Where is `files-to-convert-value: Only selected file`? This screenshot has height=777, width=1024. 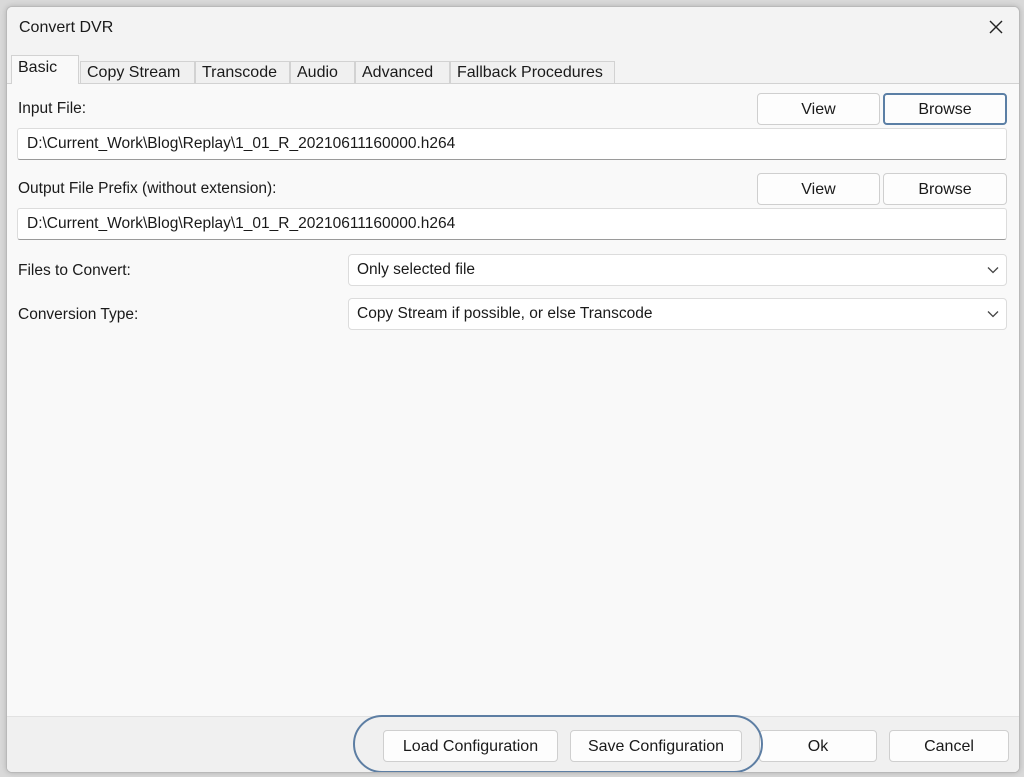
files-to-convert-value: Only selected file is located at coordinates (416, 269).